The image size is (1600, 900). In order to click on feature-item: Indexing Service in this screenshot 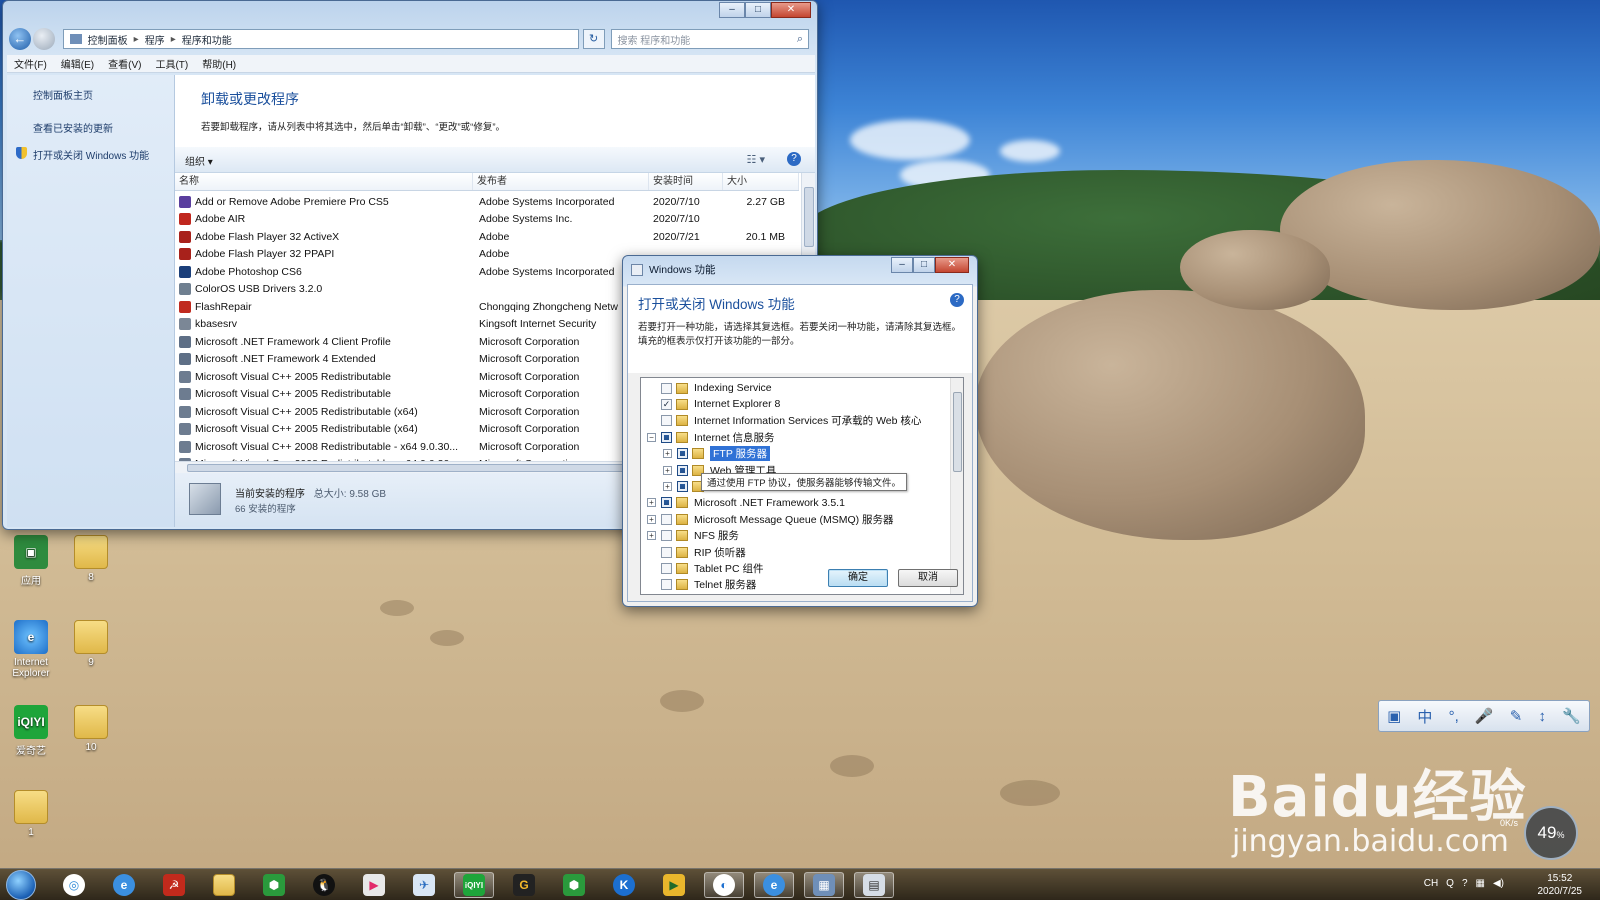, I will do `click(709, 388)`.